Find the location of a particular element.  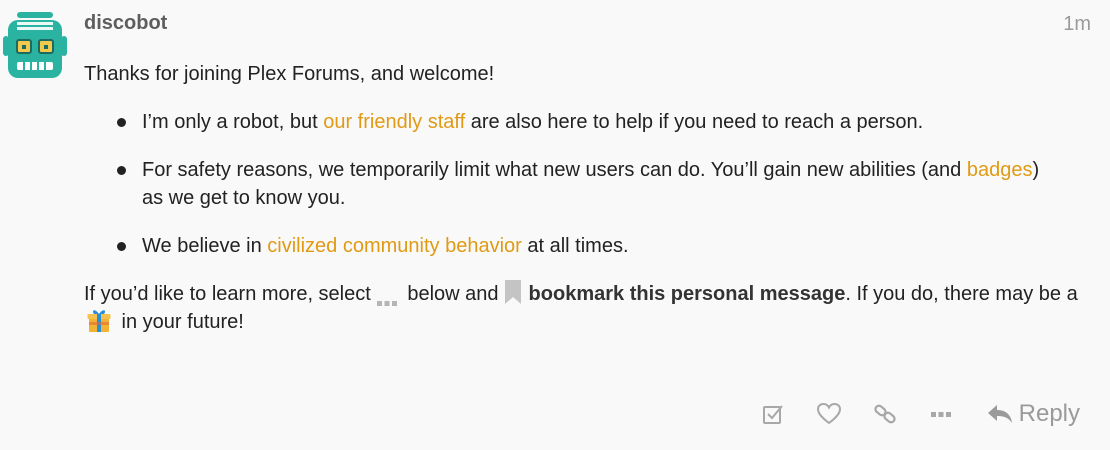

bullet-text-after: at all times. is located at coordinates (575, 246).